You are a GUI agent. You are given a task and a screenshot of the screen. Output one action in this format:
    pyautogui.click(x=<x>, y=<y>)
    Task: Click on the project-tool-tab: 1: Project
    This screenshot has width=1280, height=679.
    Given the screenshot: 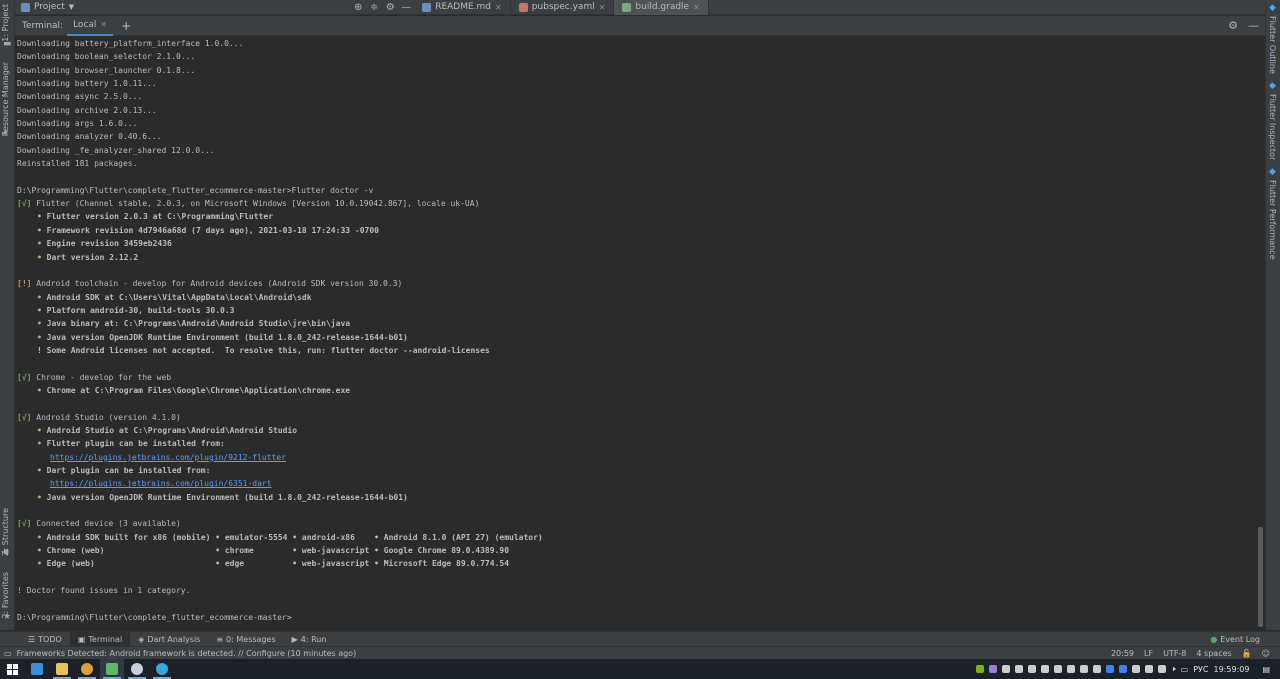 What is the action you would take?
    pyautogui.click(x=5, y=23)
    